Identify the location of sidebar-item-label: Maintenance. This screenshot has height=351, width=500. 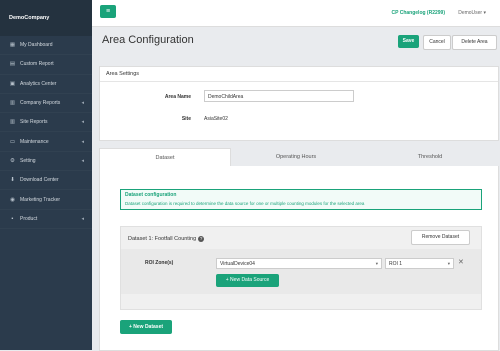
(34, 141).